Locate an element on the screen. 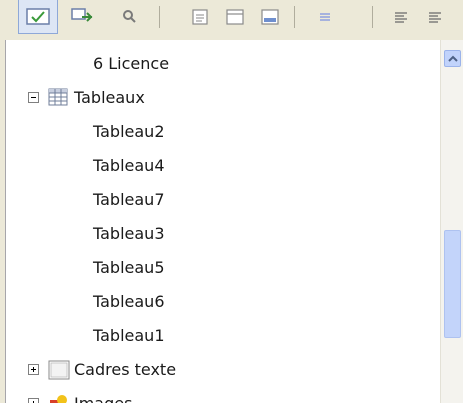 Image resolution: width=463 pixels, height=403 pixels. promote-level-icon is located at coordinates (401, 17).